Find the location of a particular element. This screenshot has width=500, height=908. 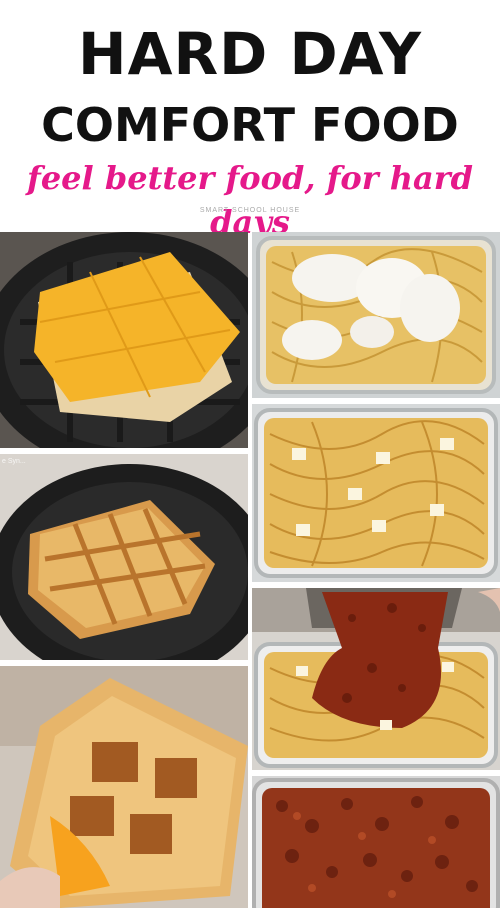

photo-waffled-grilled-cheese-closeup is located at coordinates (124, 787).